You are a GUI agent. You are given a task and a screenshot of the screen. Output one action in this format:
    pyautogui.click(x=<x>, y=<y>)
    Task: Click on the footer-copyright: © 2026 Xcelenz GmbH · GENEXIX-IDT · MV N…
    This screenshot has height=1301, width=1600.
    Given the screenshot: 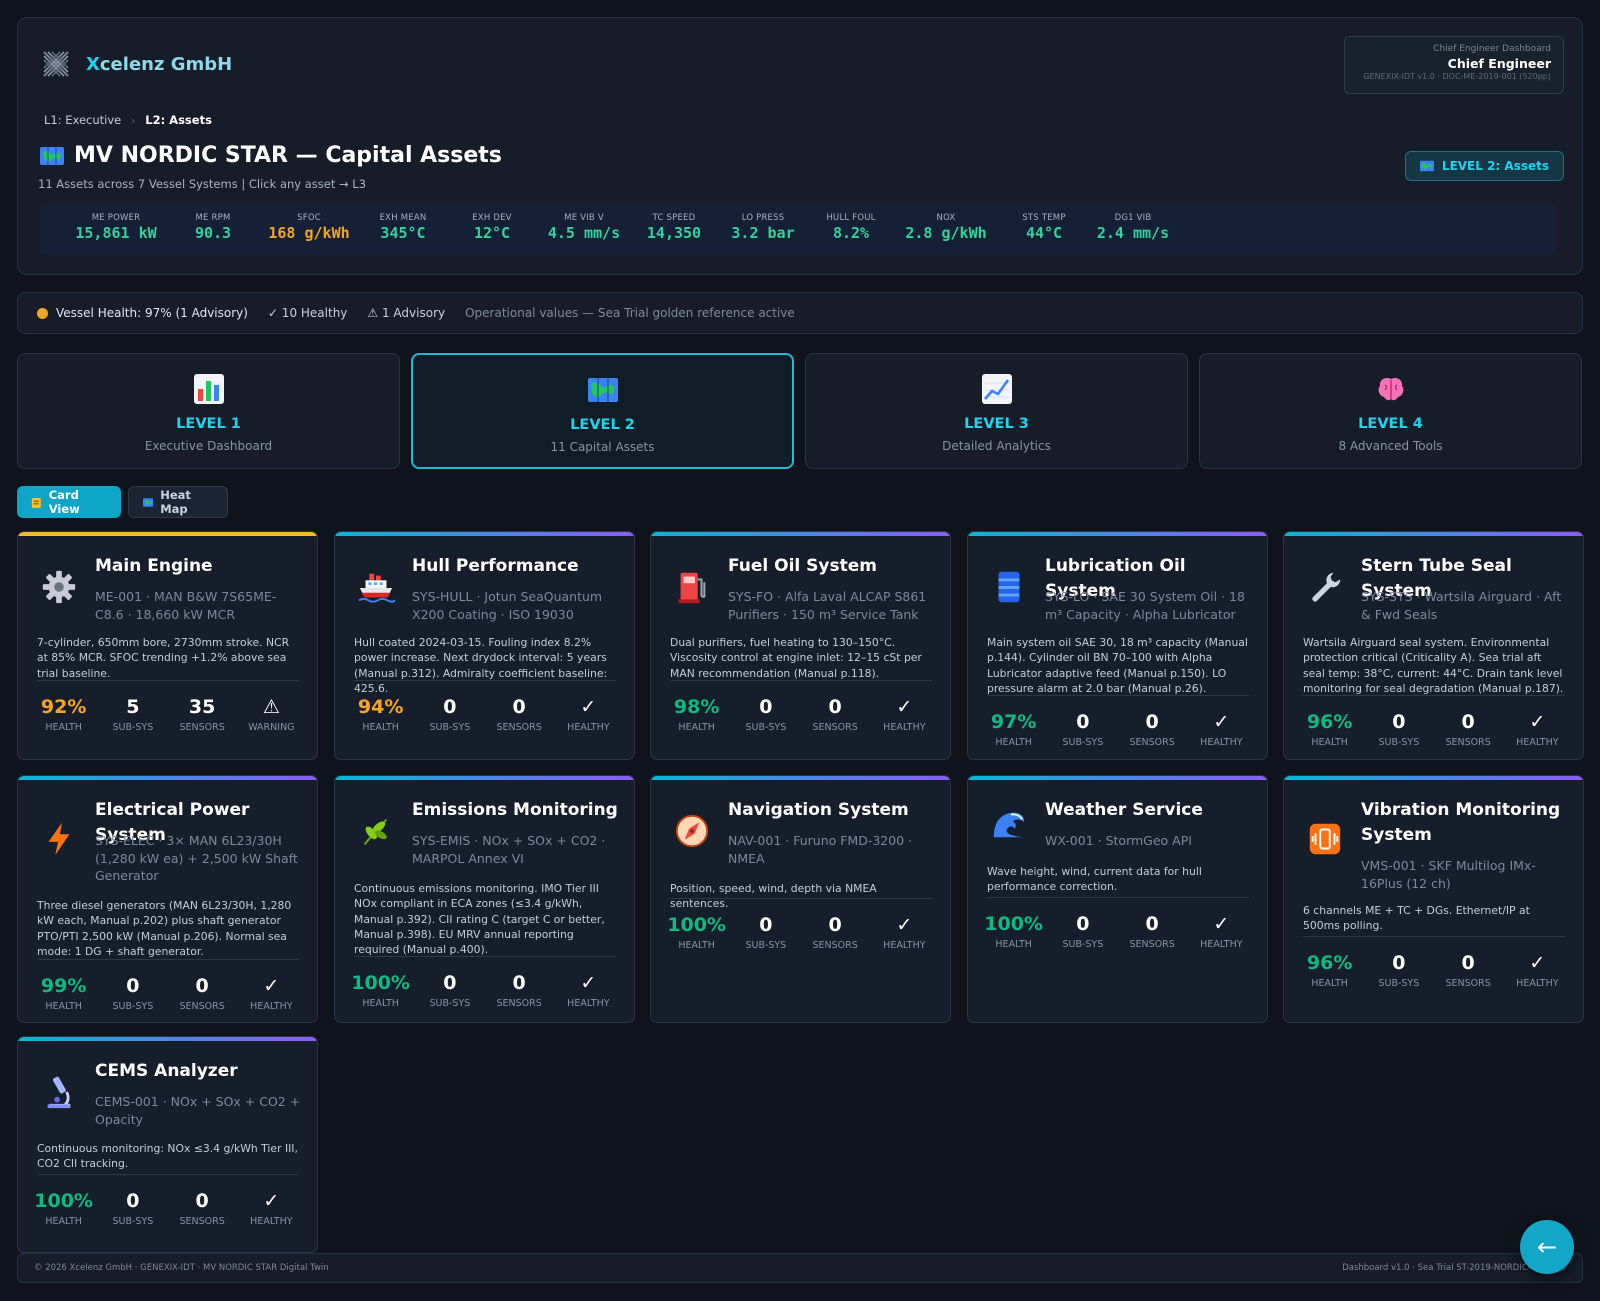 What is the action you would take?
    pyautogui.click(x=181, y=1268)
    